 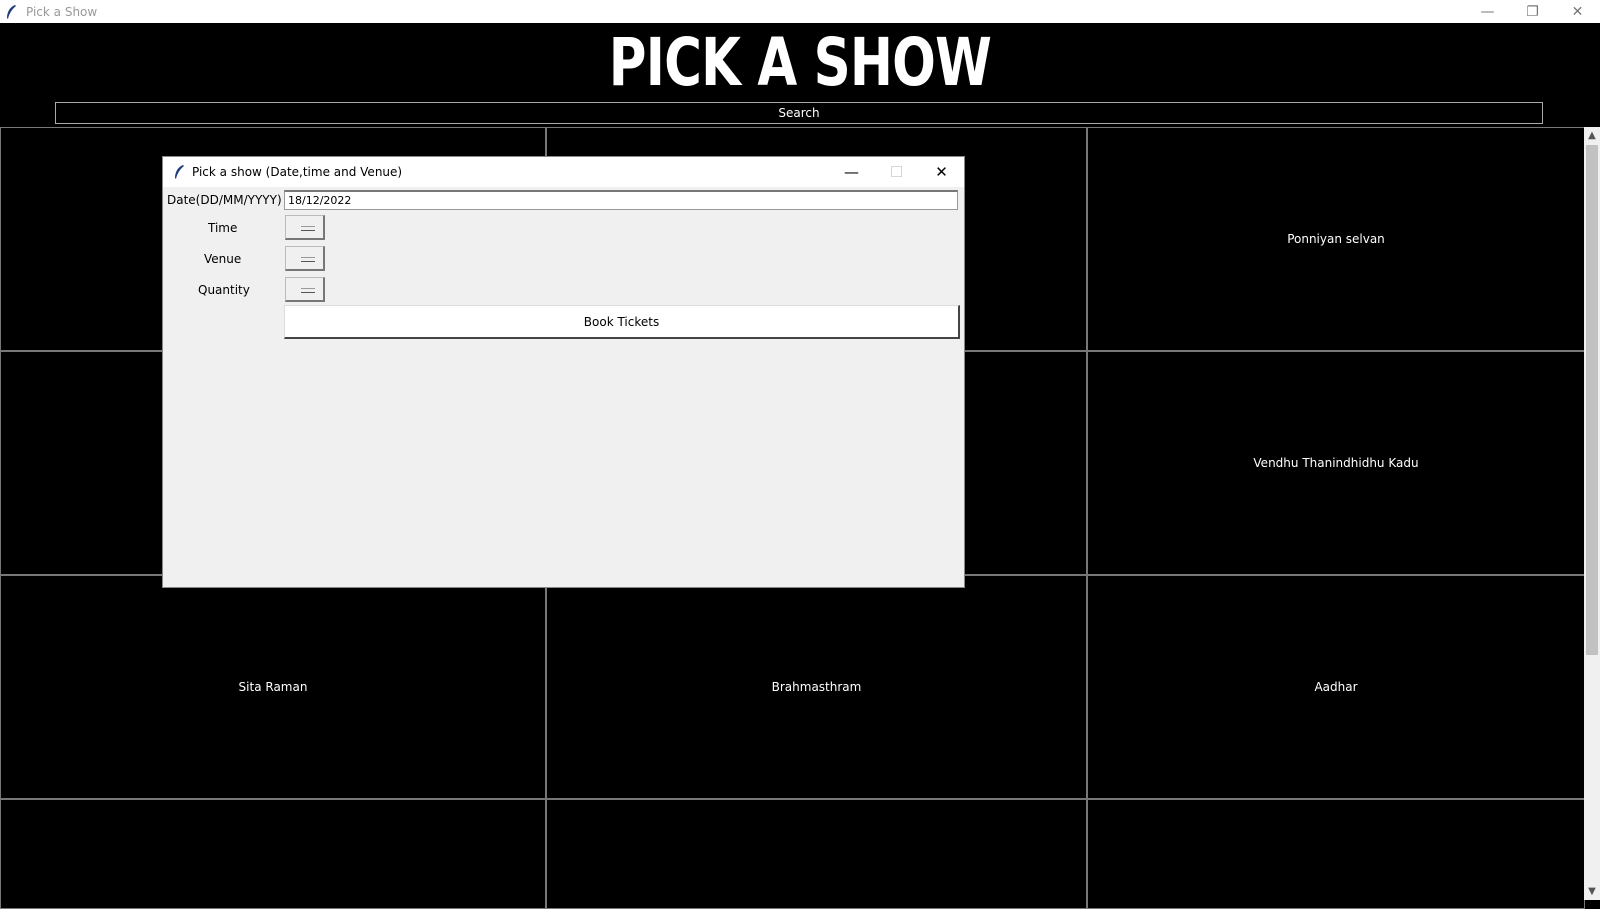 I want to click on scroll-down-arrow-icon: ▼, so click(x=1592, y=891).